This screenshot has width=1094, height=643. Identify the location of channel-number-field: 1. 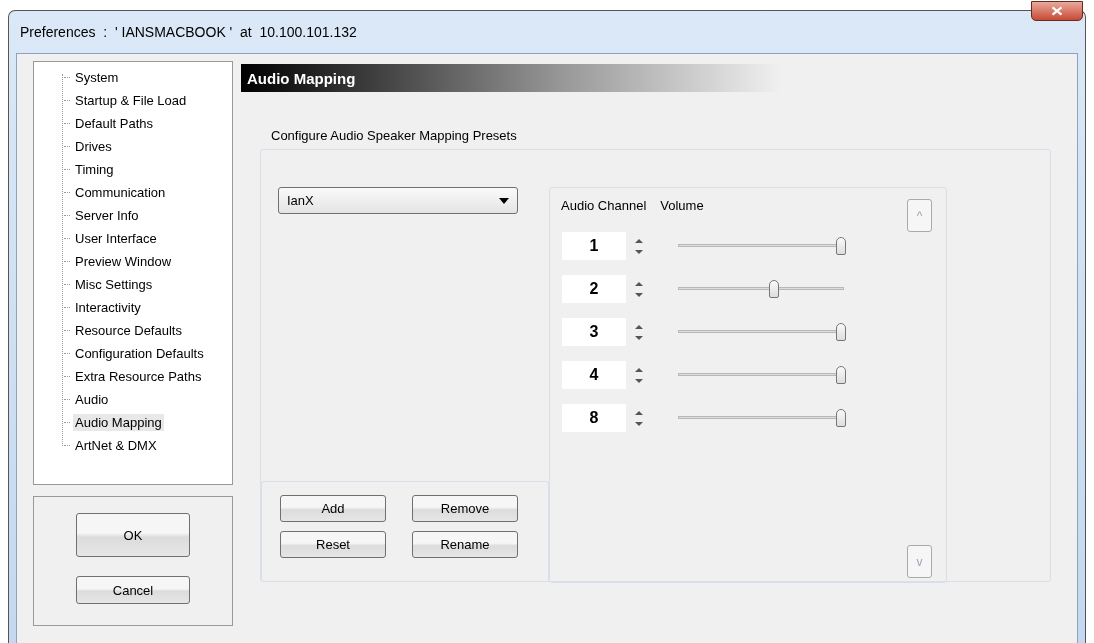
(594, 245).